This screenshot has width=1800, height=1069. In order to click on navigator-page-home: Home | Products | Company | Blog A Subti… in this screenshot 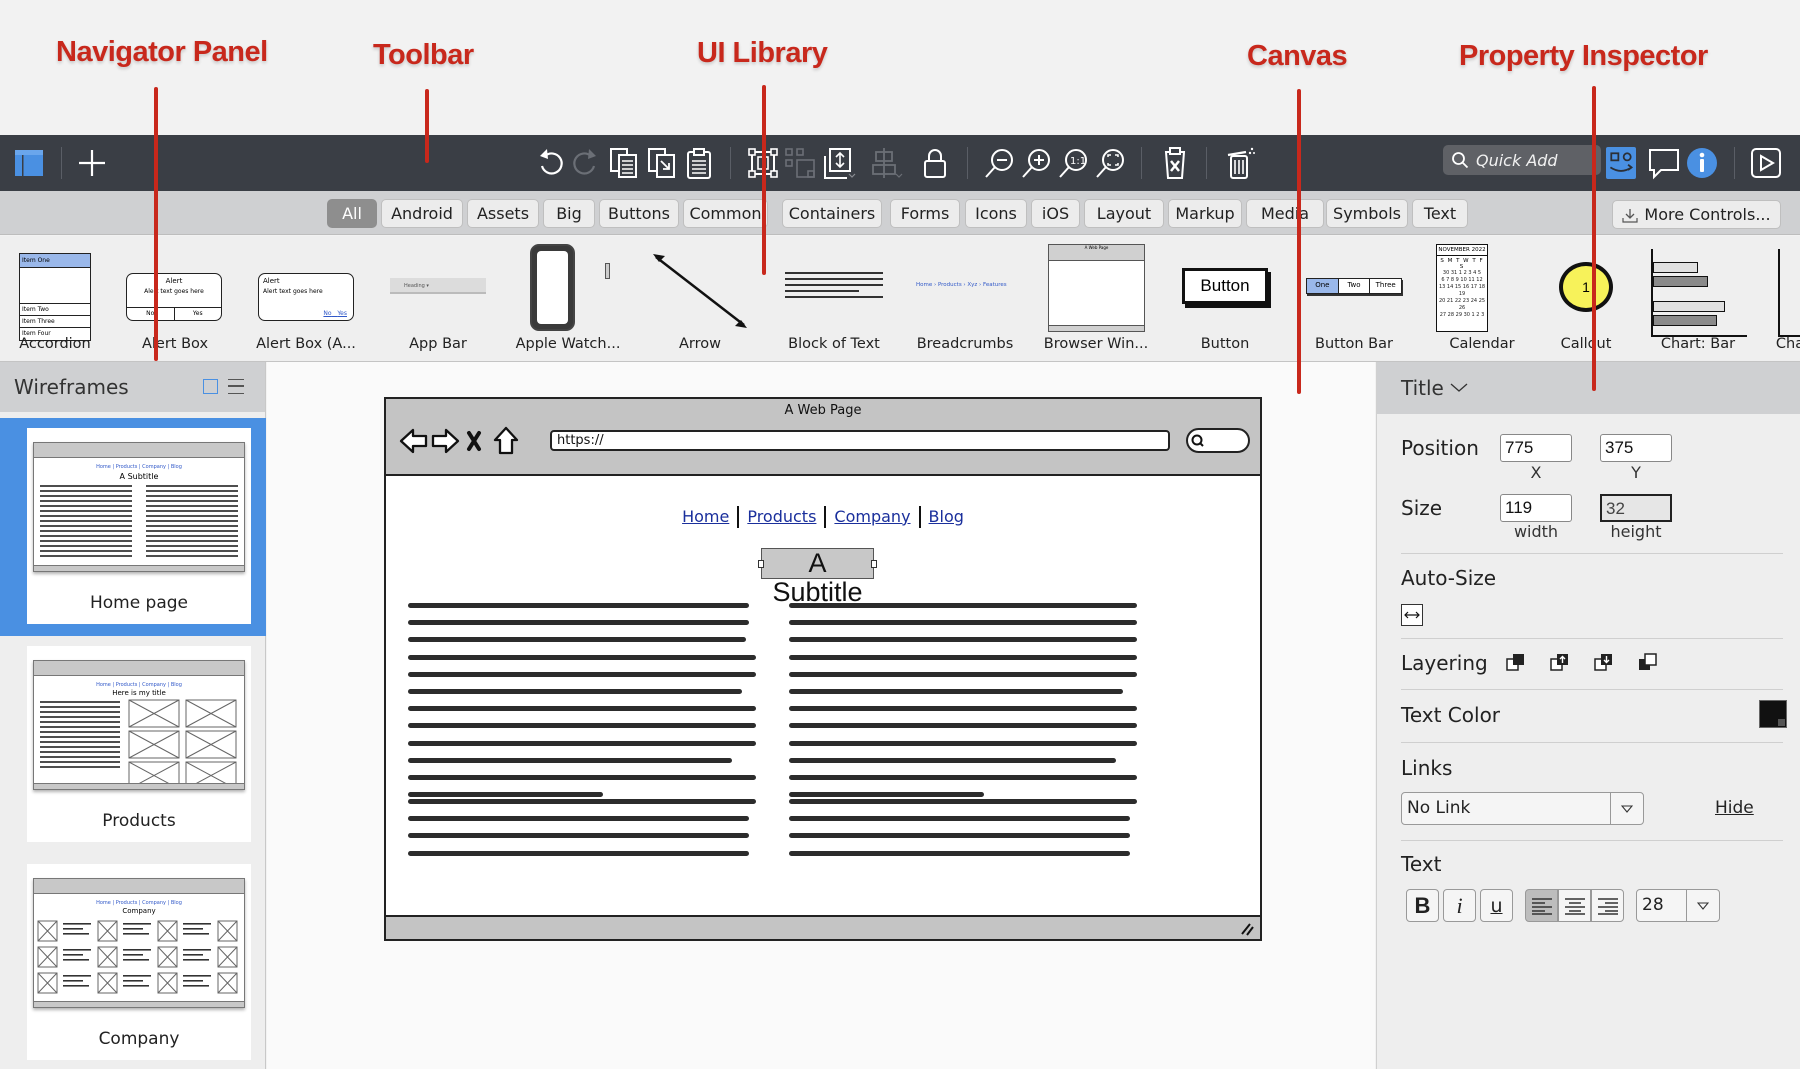, I will do `click(133, 527)`.